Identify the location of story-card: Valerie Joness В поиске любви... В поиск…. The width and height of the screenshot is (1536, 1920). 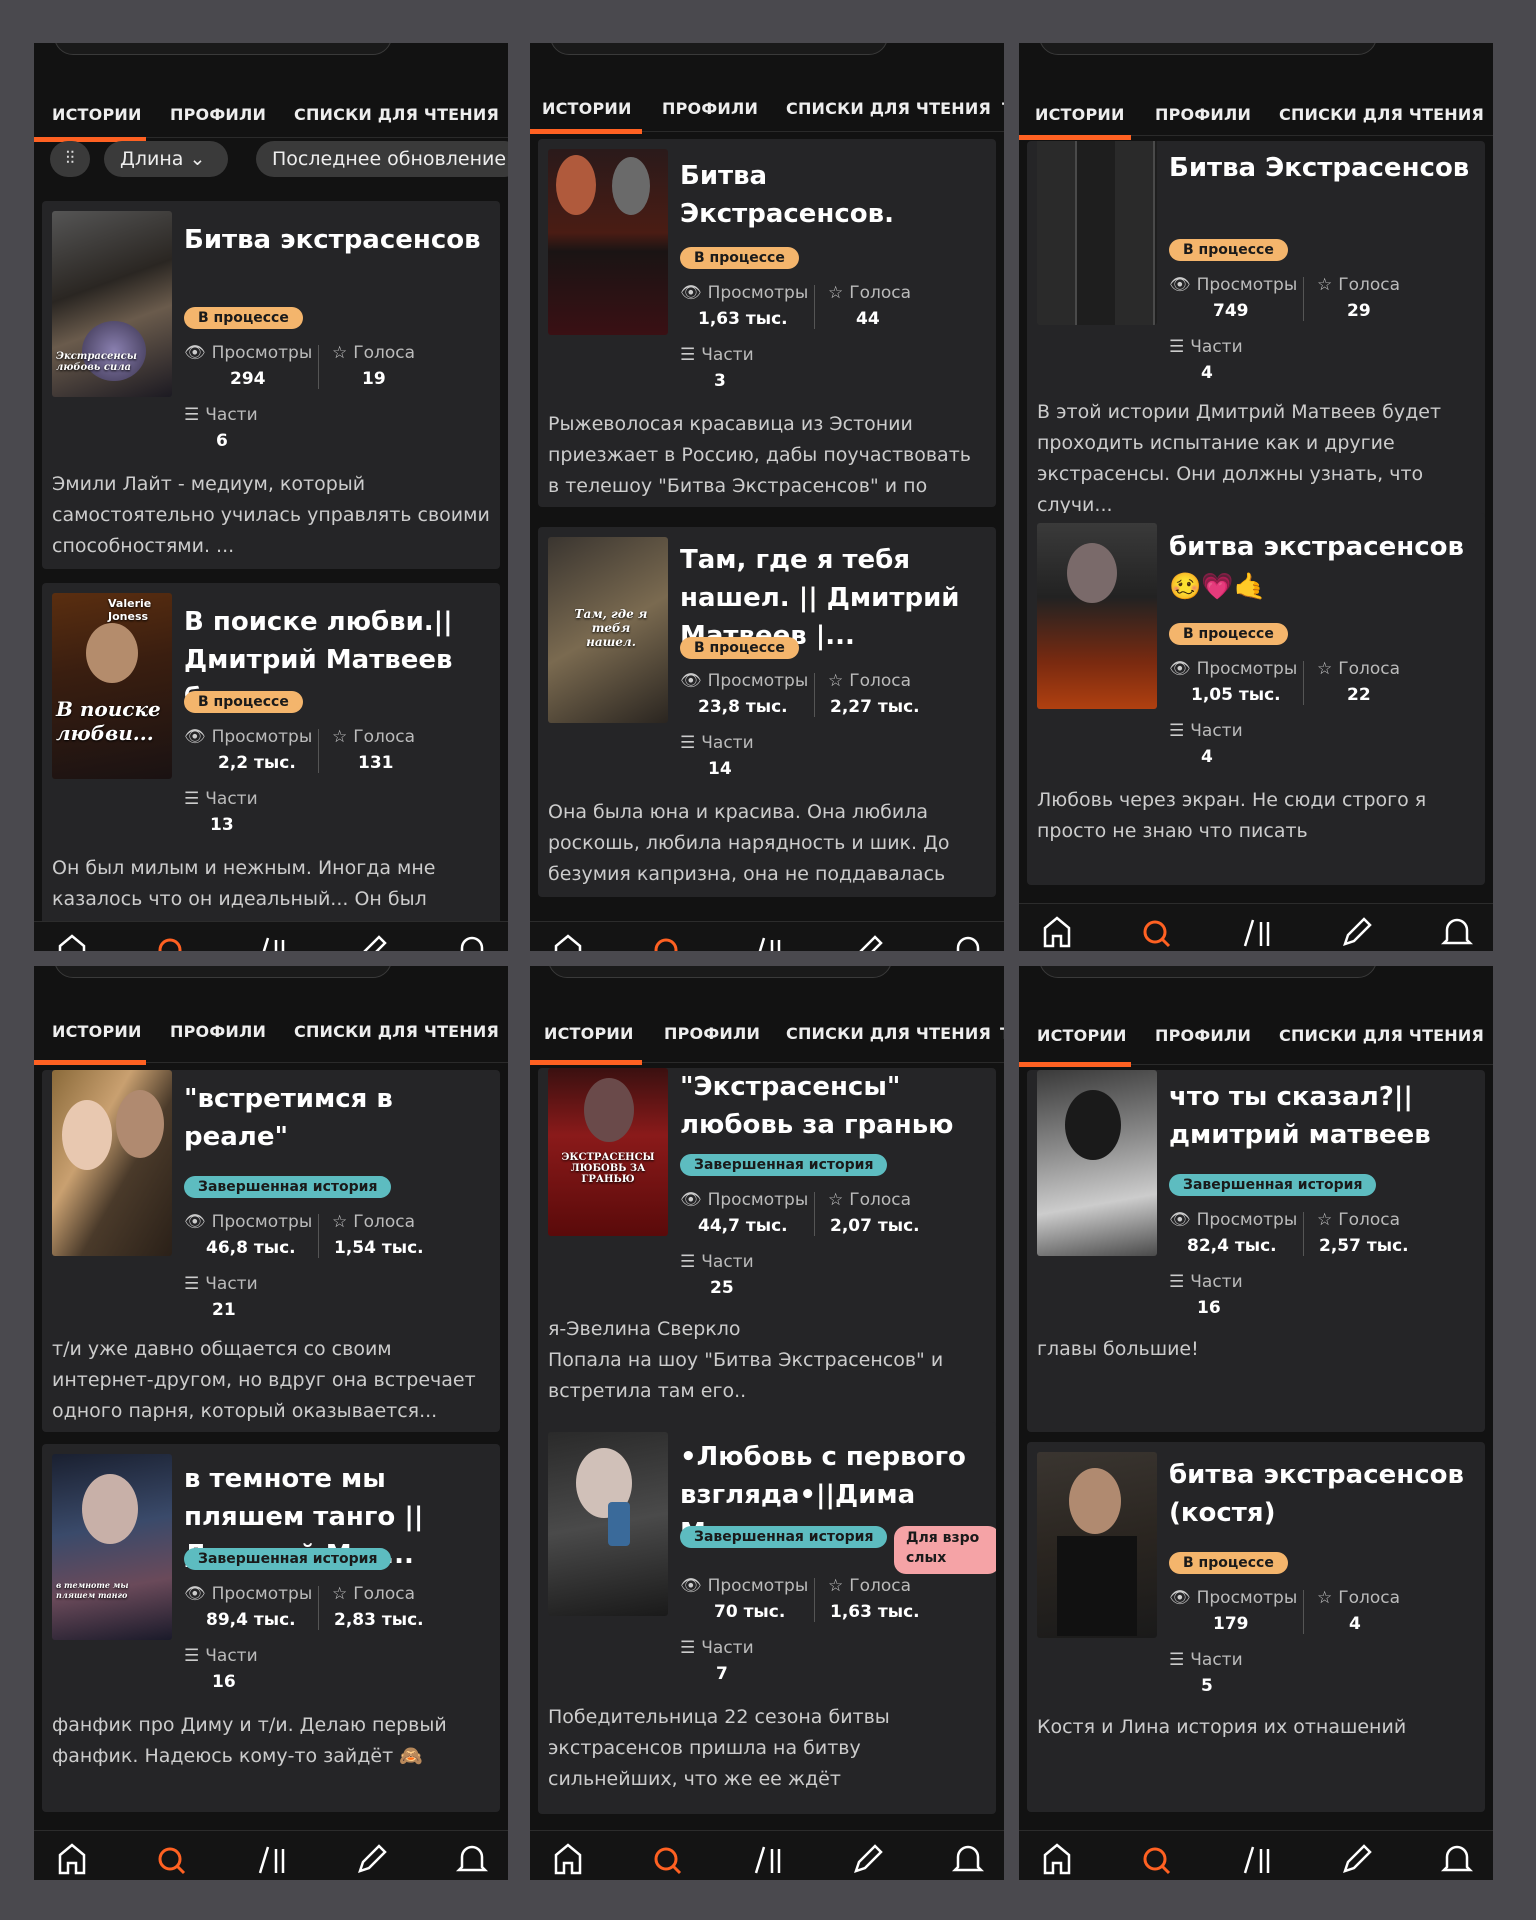
(271, 767).